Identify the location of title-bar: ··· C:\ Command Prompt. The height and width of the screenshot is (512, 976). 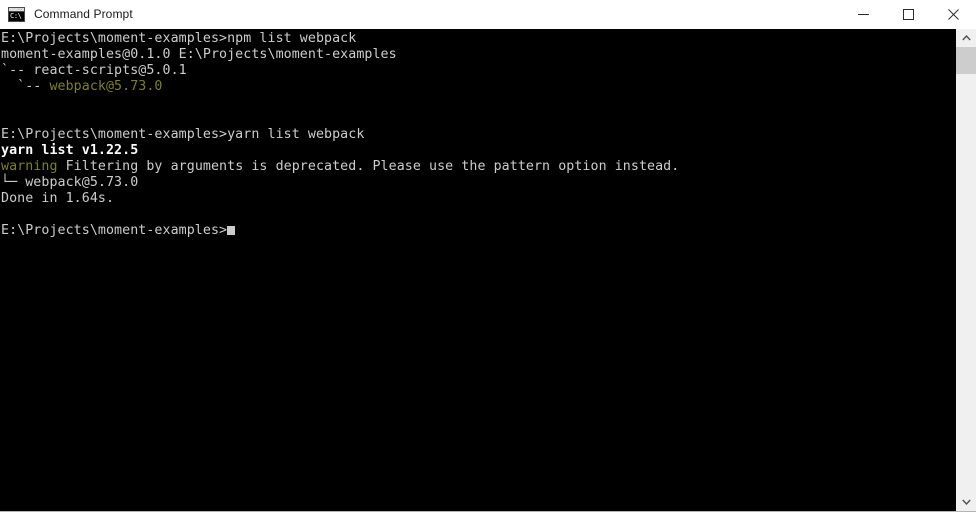
(488, 14).